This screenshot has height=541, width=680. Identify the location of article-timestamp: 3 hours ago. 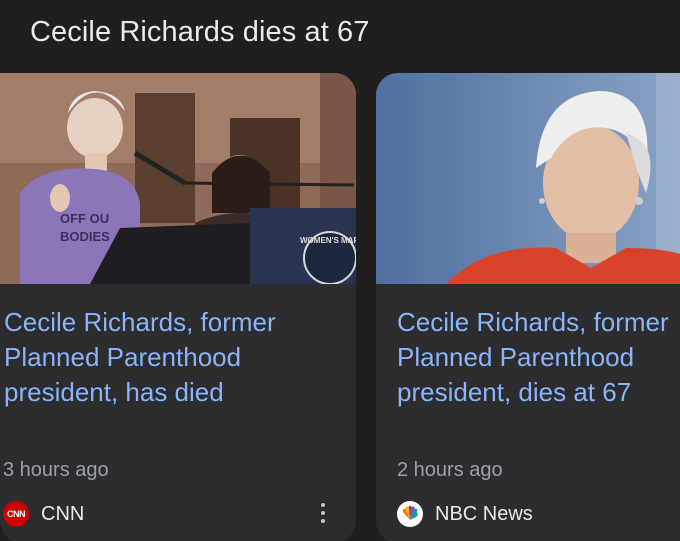
(56, 470).